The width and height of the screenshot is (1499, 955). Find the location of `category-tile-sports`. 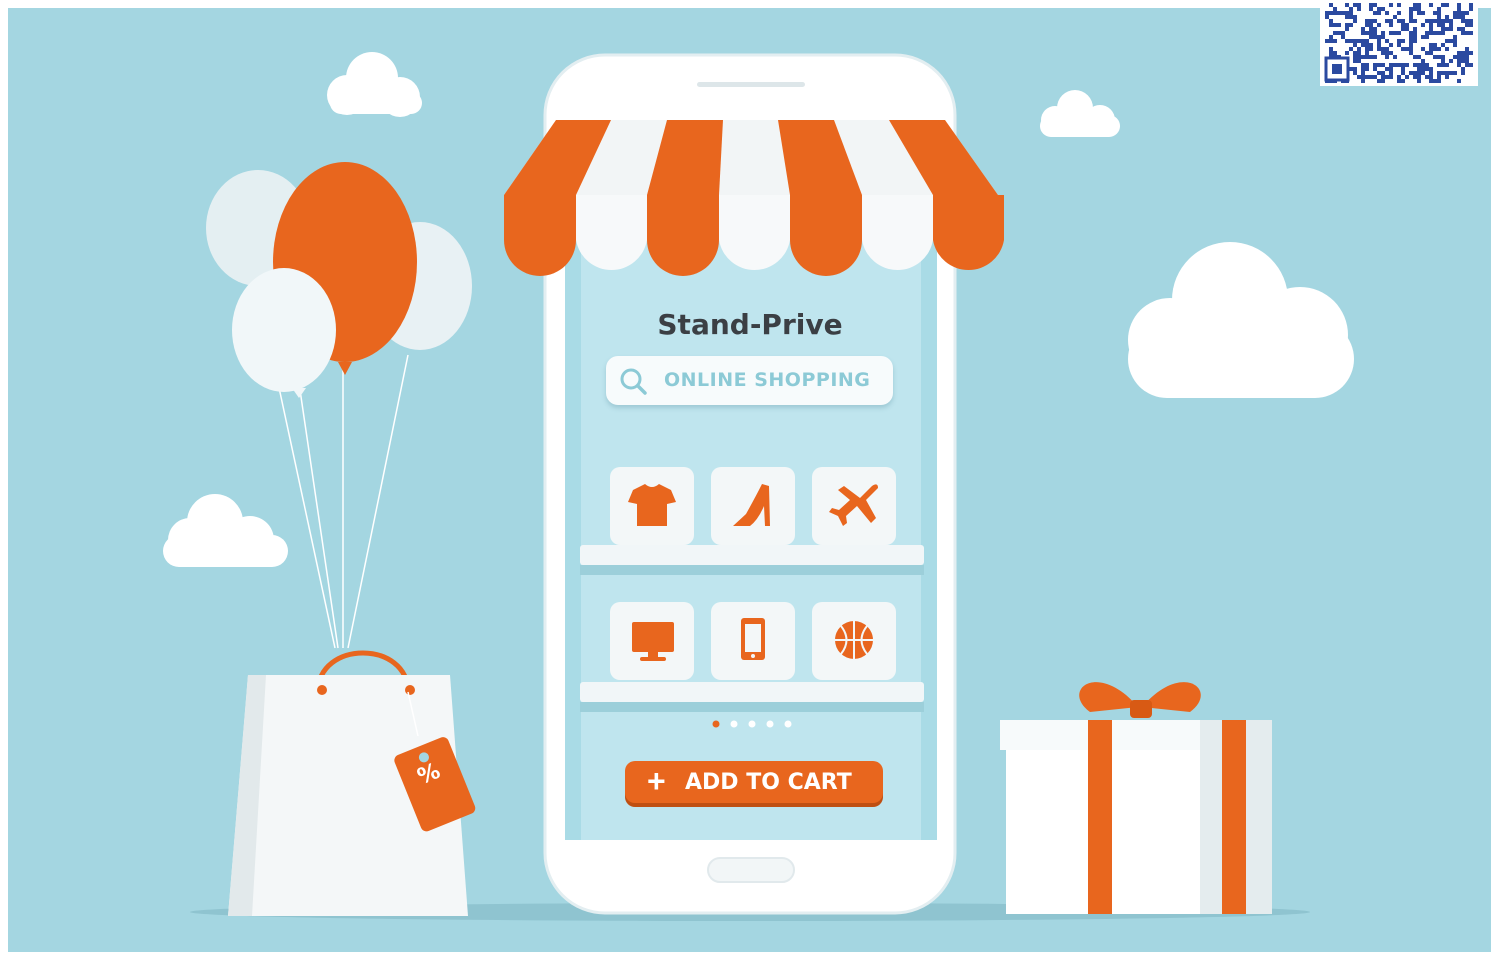

category-tile-sports is located at coordinates (854, 641).